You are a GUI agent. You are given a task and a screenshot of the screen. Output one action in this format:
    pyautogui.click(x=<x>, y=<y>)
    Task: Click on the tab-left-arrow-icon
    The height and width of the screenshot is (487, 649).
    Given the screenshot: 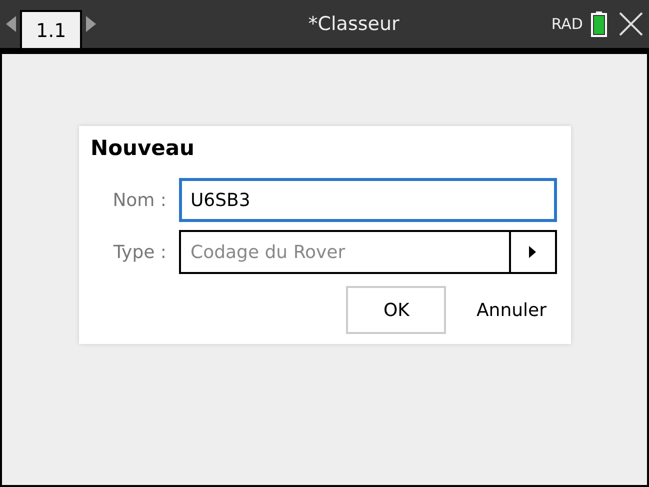 What is the action you would take?
    pyautogui.click(x=11, y=24)
    